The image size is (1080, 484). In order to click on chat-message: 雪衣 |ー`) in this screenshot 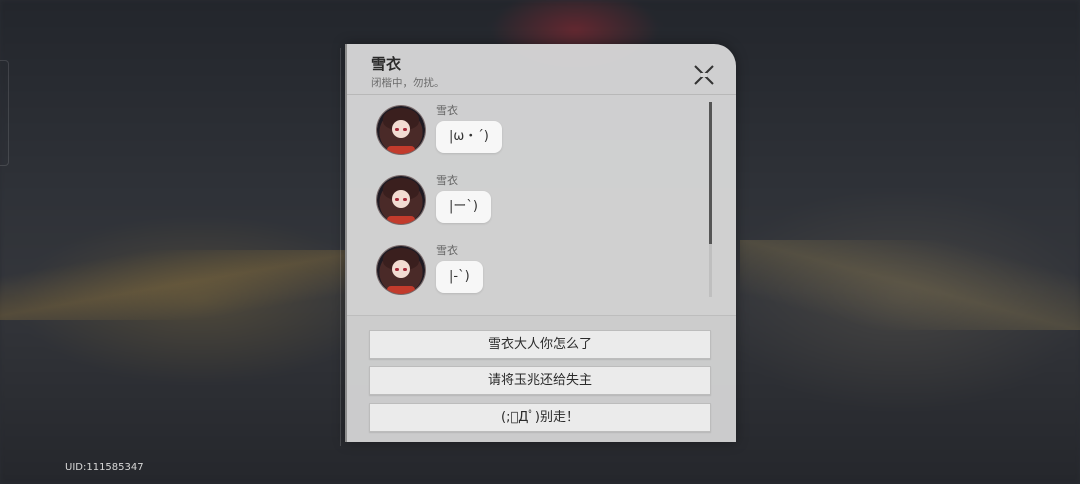, I will do `click(527, 201)`.